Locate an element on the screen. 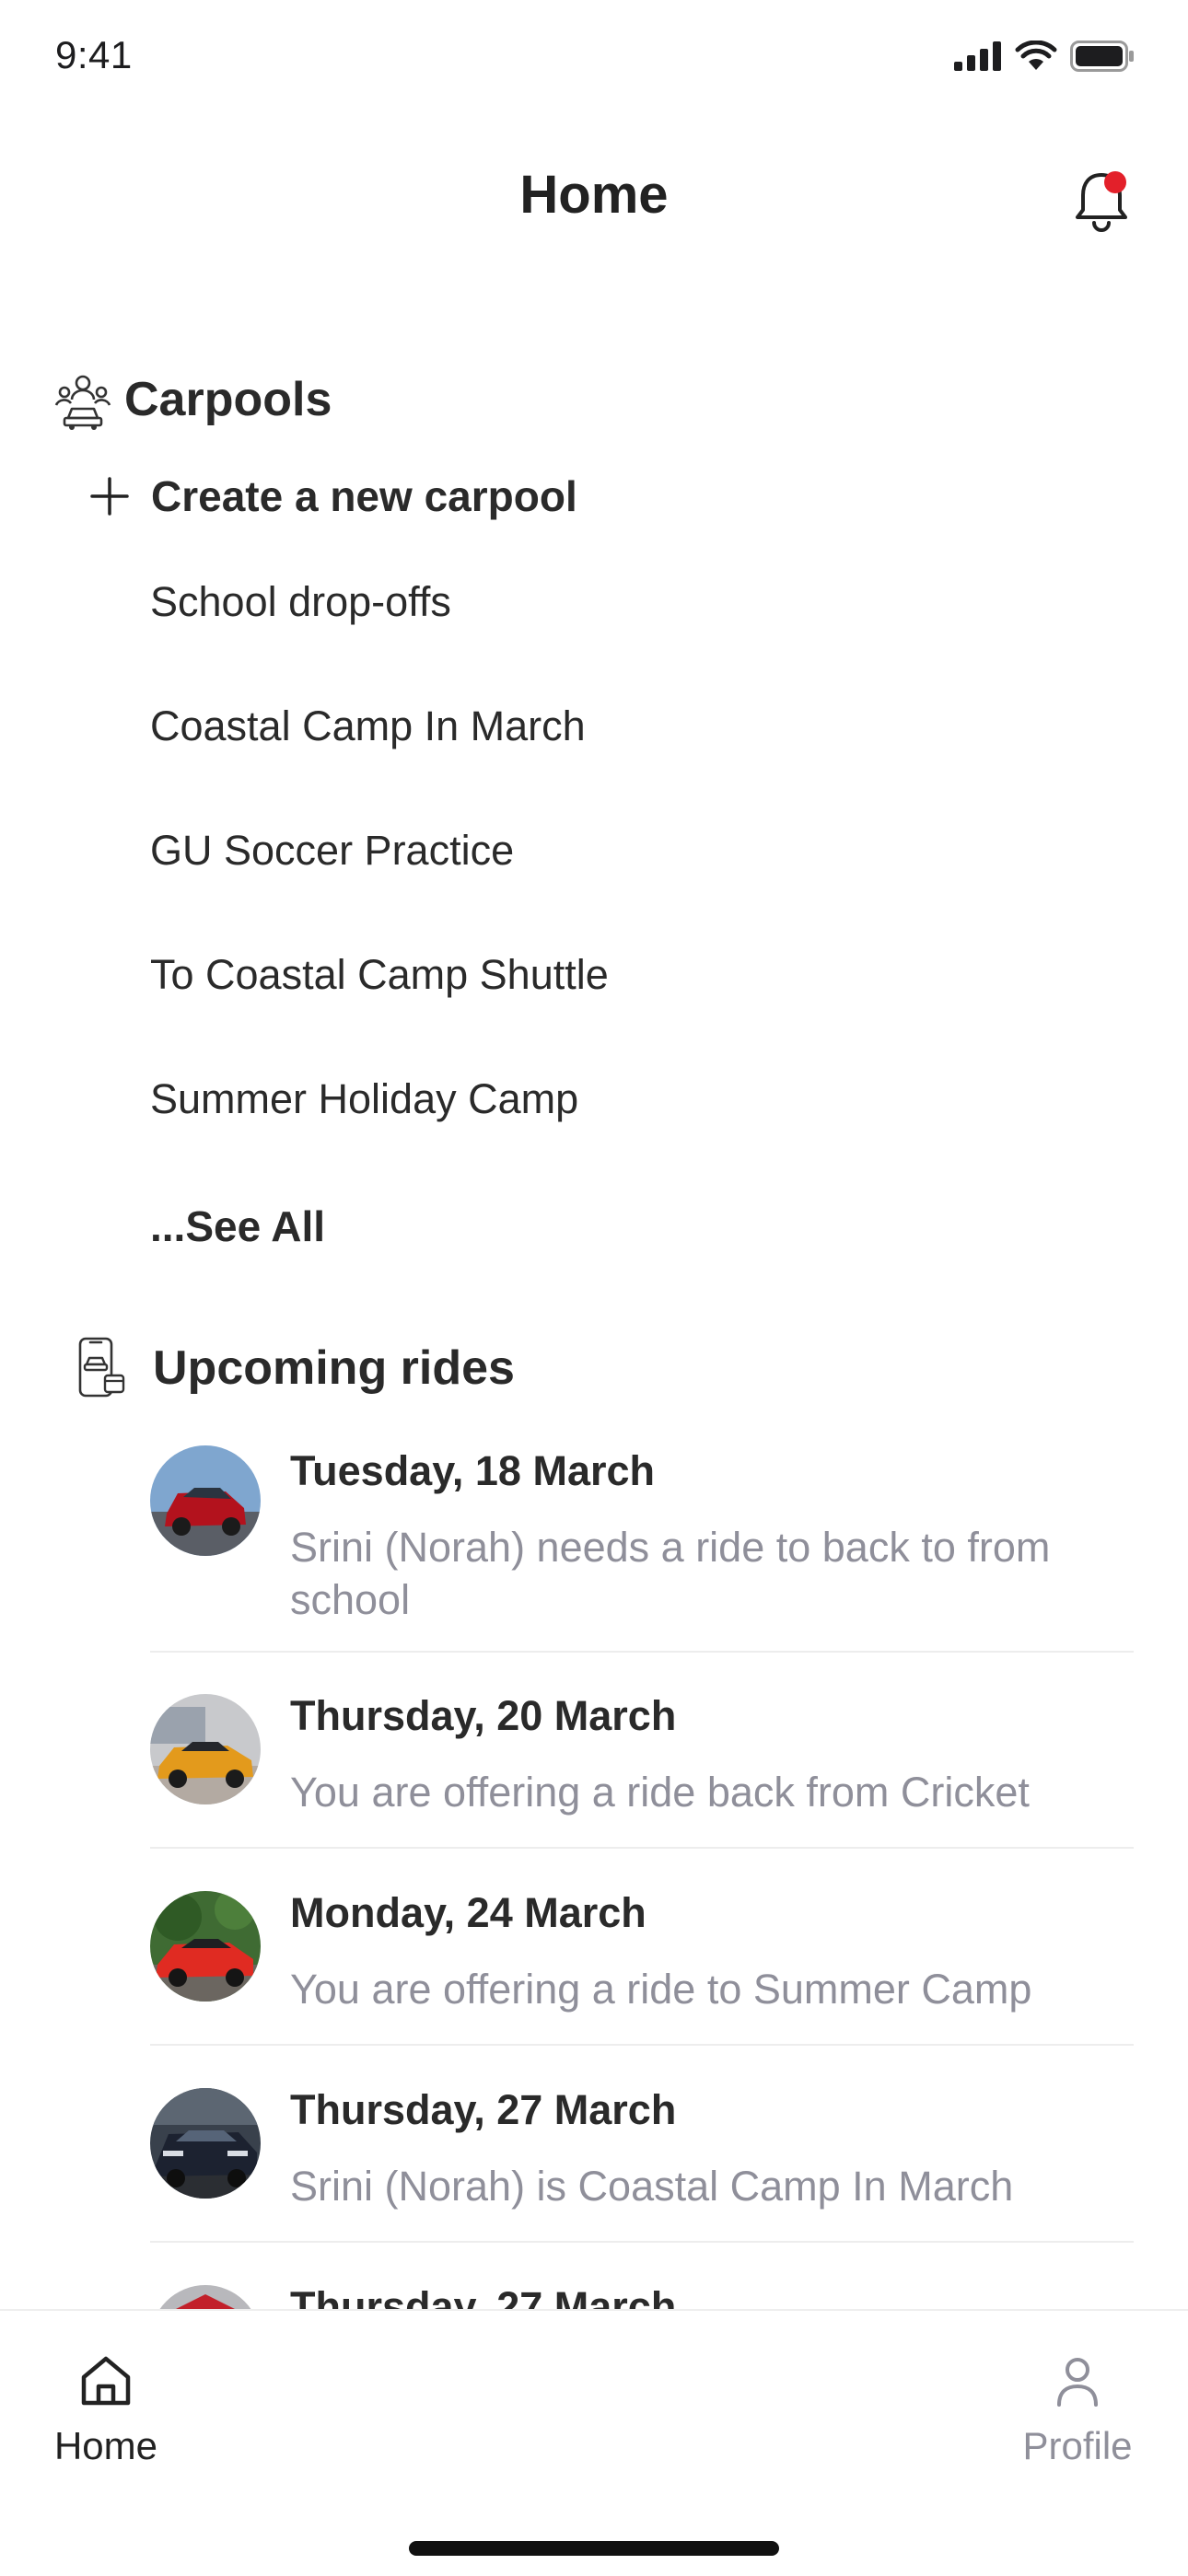  bell-icon is located at coordinates (1101, 201).